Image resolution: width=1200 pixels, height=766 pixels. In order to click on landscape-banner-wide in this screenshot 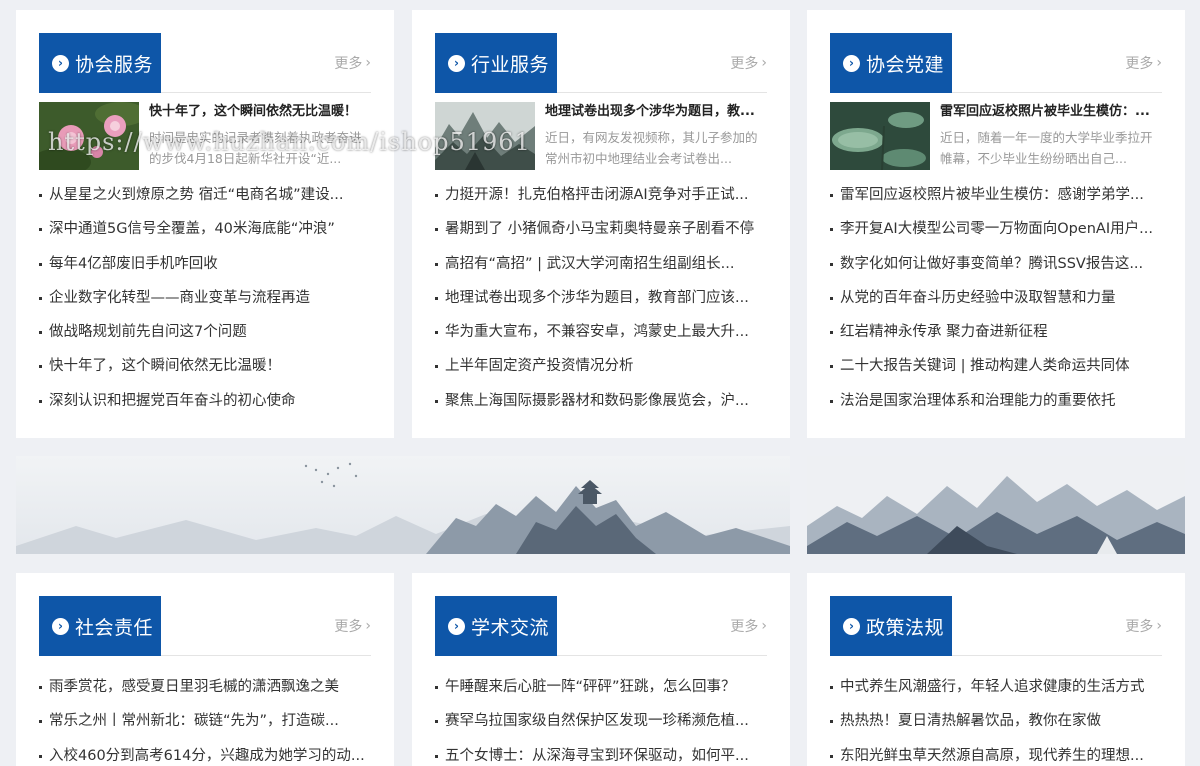, I will do `click(403, 505)`.